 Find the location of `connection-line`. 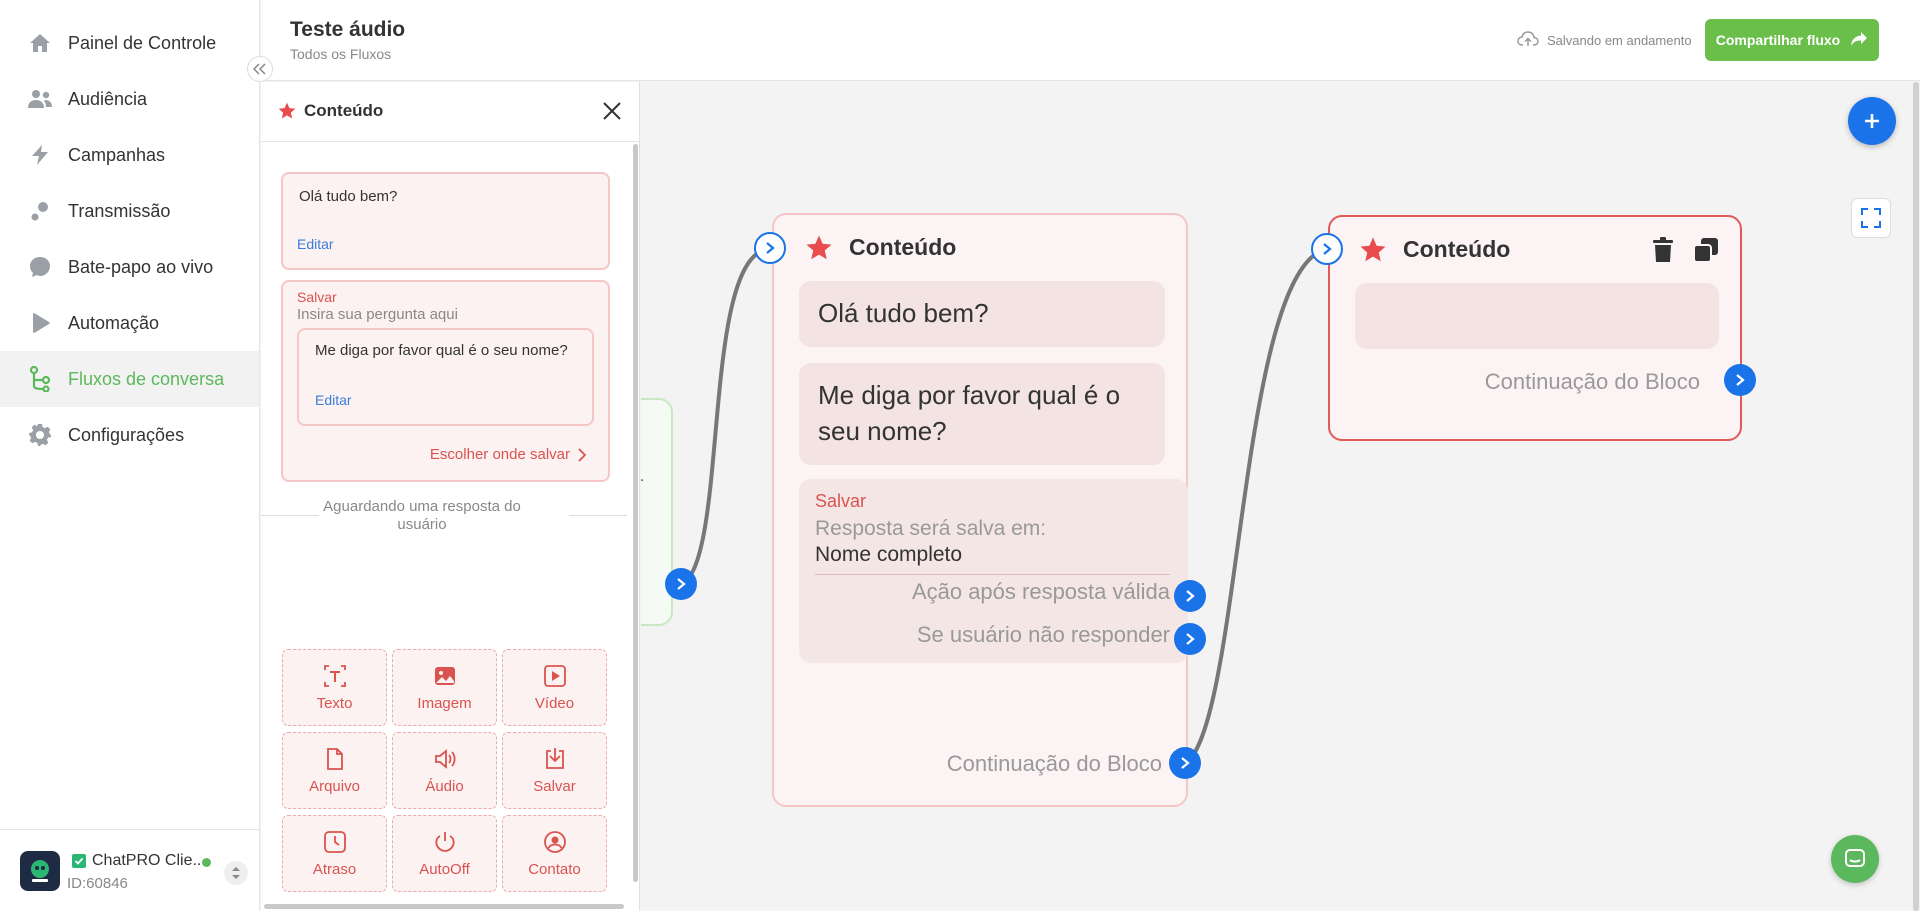

connection-line is located at coordinates (723, 417).